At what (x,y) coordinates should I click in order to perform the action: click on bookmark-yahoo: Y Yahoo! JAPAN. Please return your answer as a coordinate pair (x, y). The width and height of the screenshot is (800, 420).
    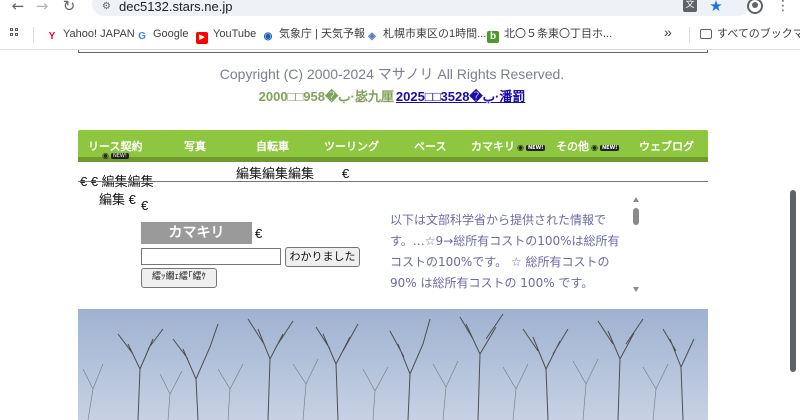
    Looking at the image, I should click on (90, 35).